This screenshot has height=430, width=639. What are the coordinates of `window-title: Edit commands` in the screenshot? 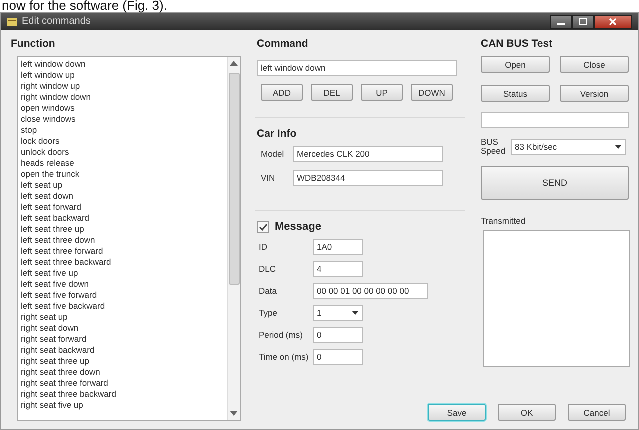 It's located at (56, 21).